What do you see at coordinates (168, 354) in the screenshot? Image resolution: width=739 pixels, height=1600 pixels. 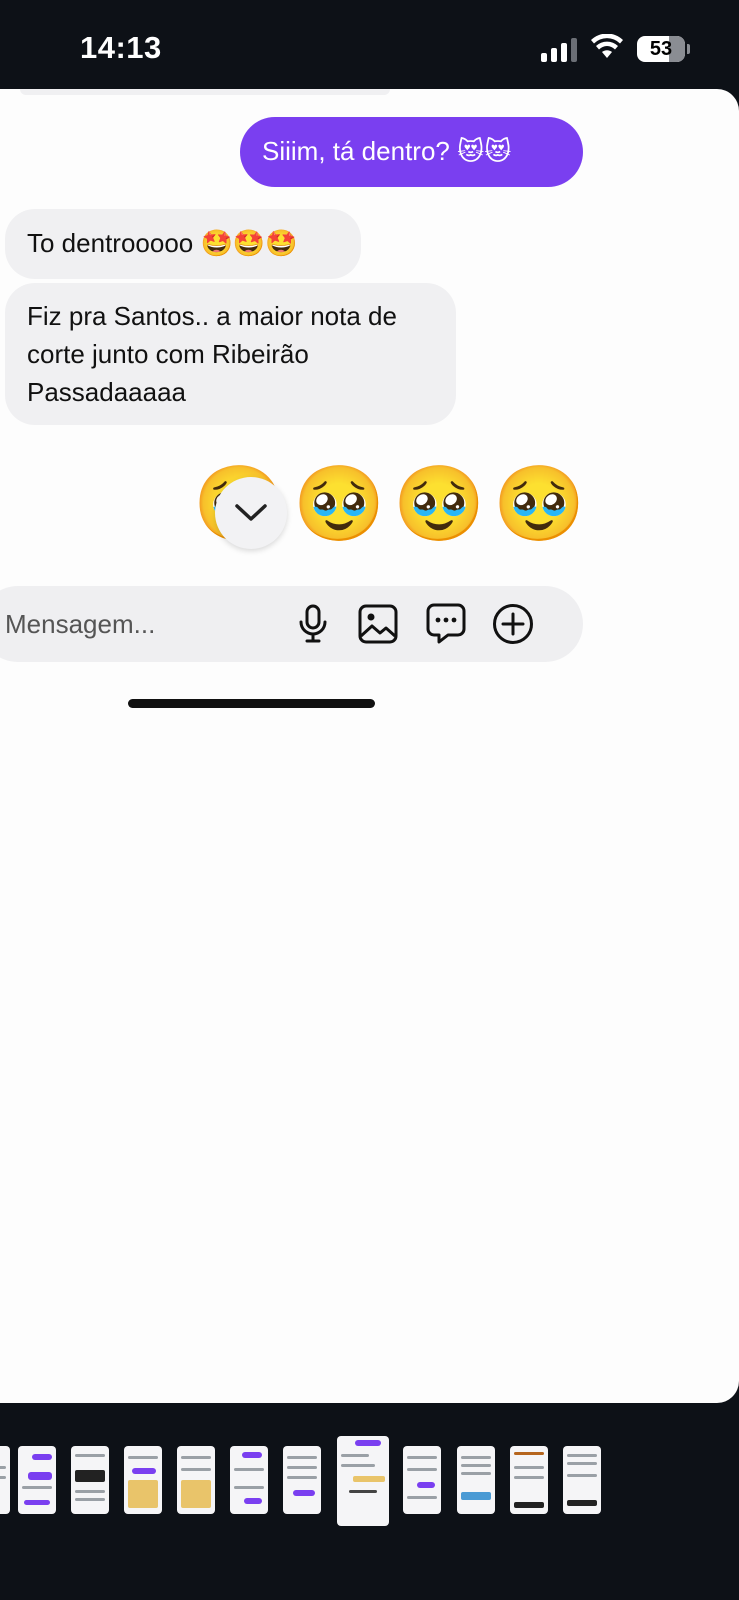 I see `message-line: corte junto com Ribeirão` at bounding box center [168, 354].